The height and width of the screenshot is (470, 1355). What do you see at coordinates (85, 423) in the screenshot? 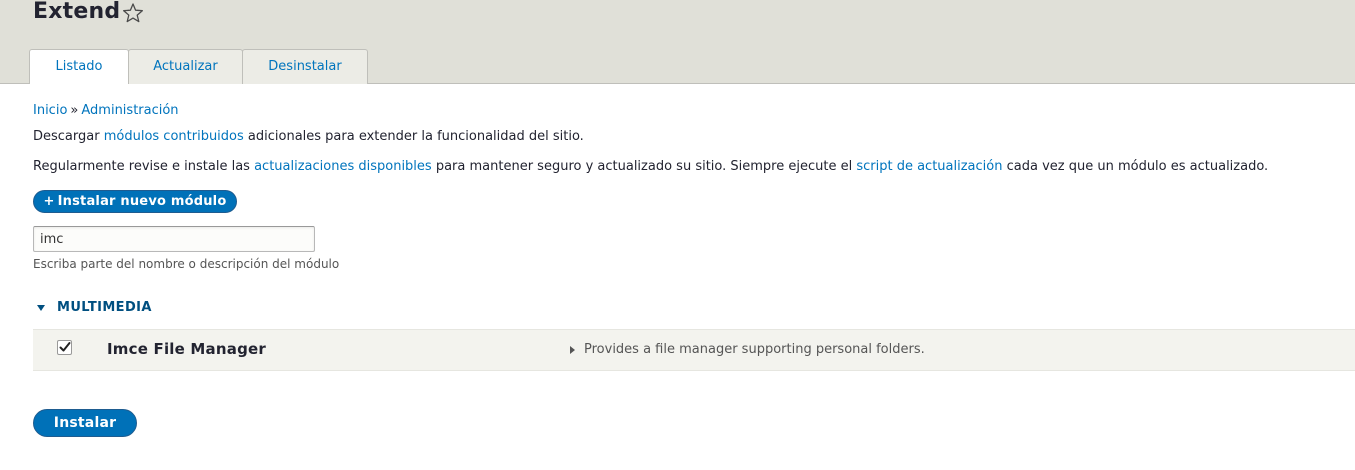
I see `install-button: Instalar` at bounding box center [85, 423].